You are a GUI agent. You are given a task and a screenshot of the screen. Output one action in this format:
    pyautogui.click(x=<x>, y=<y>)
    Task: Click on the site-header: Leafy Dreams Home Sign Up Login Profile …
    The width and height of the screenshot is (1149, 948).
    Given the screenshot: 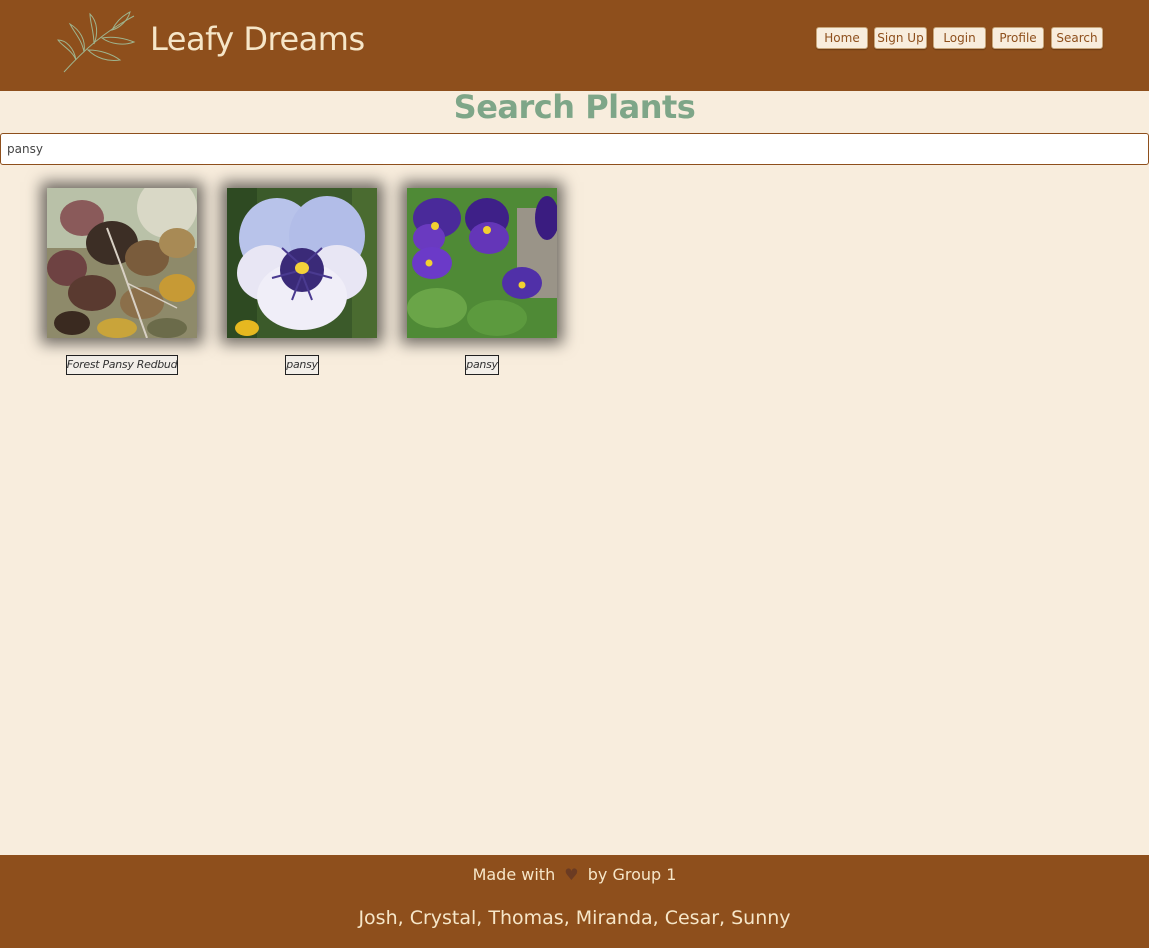 What is the action you would take?
    pyautogui.click(x=574, y=45)
    